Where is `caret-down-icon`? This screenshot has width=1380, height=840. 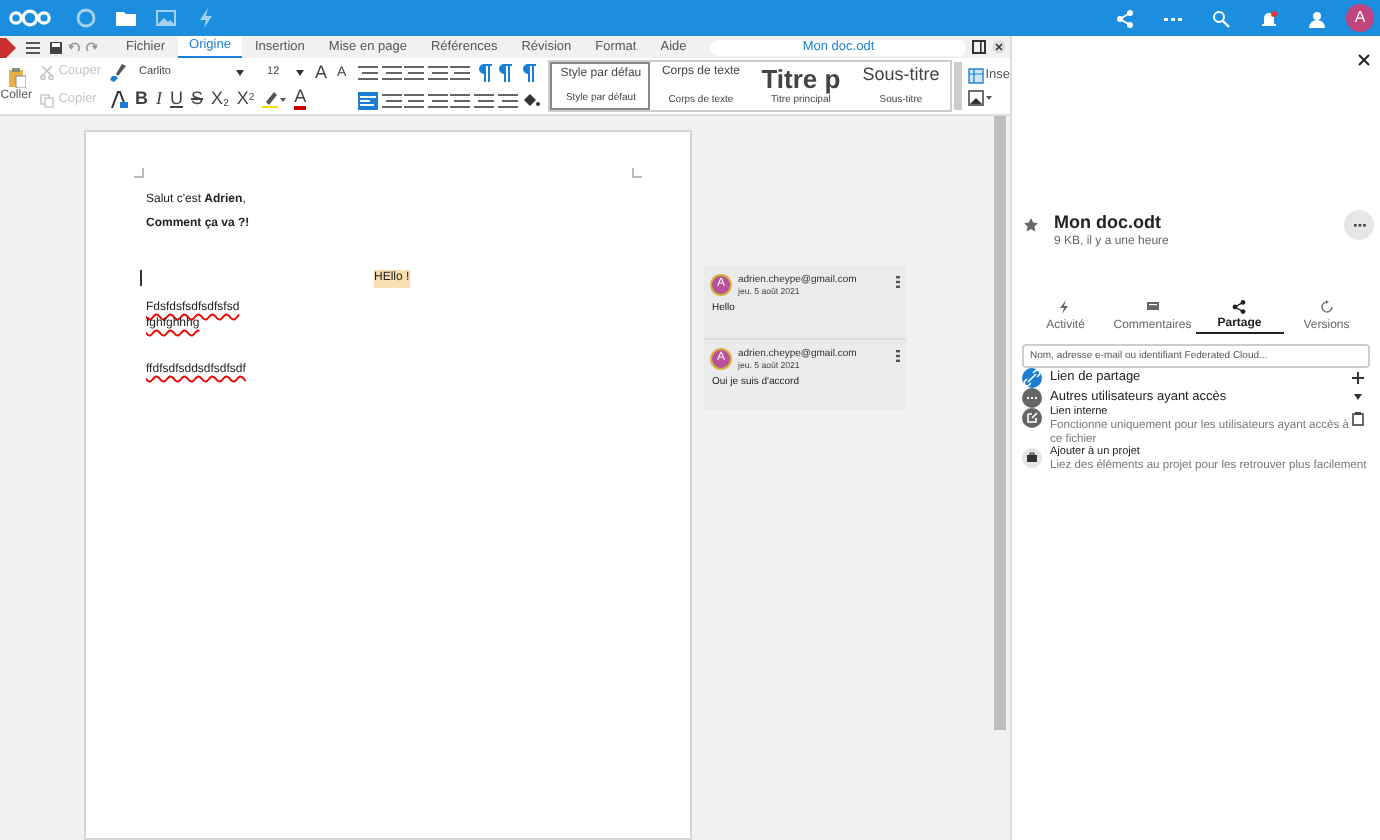 caret-down-icon is located at coordinates (1358, 397).